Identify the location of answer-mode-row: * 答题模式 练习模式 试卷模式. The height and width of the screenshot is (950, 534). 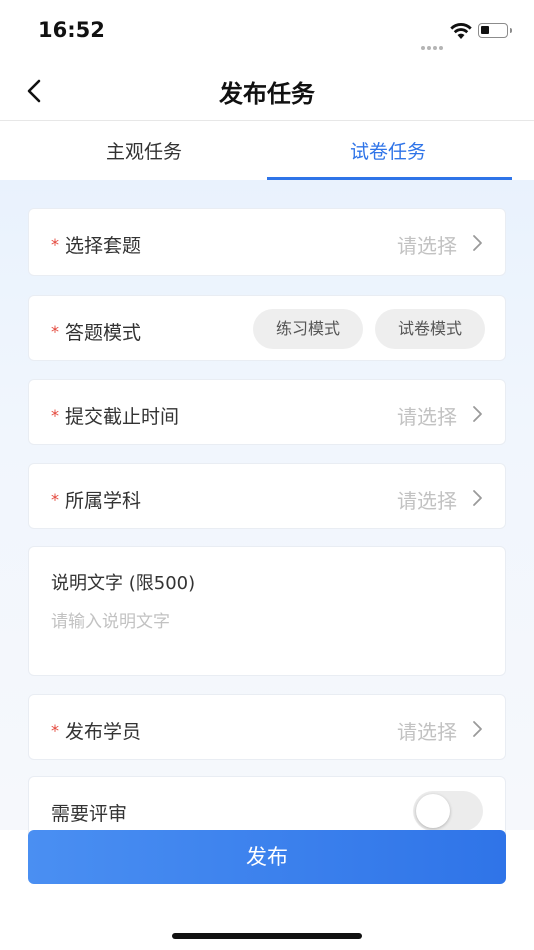
(267, 328).